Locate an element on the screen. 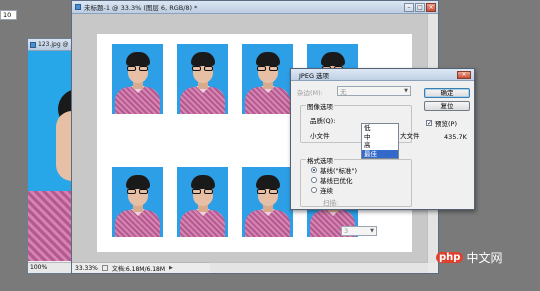 The image size is (540, 291). reset-button: 复位 is located at coordinates (447, 106).